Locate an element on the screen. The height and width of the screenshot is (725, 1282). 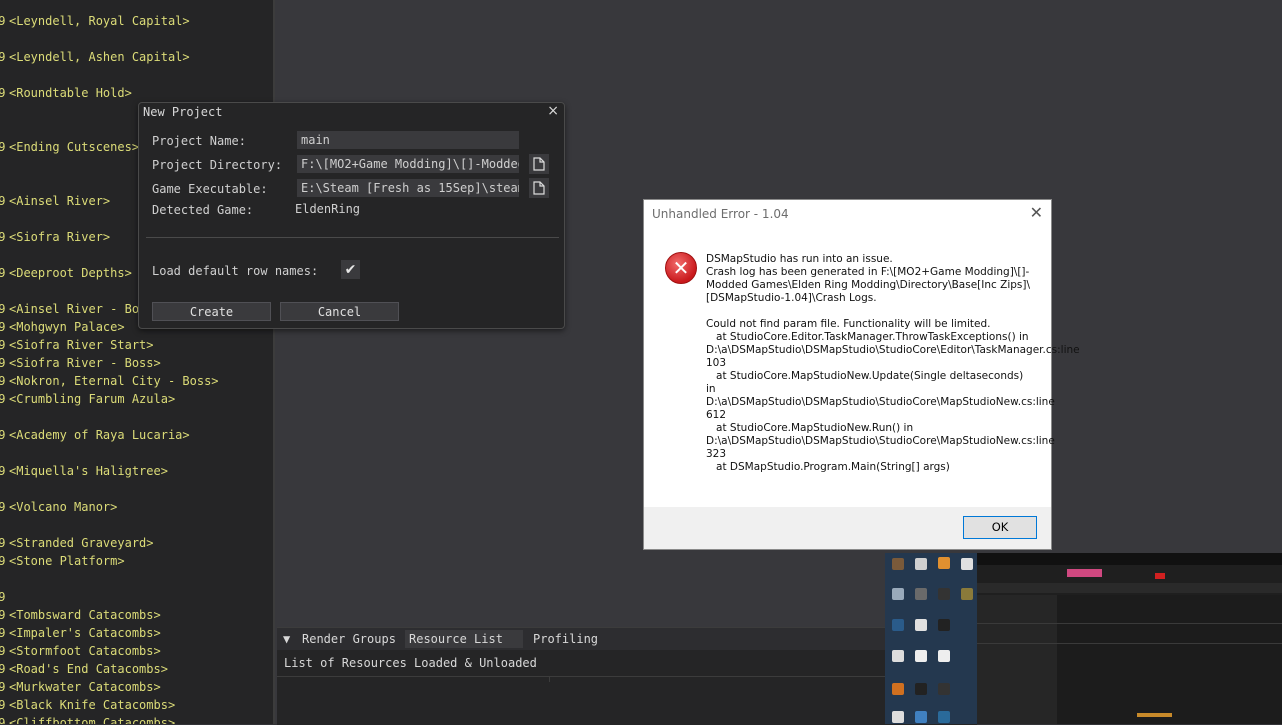
script-line: 09<Roundtable Hold> is located at coordinates (66, 93).